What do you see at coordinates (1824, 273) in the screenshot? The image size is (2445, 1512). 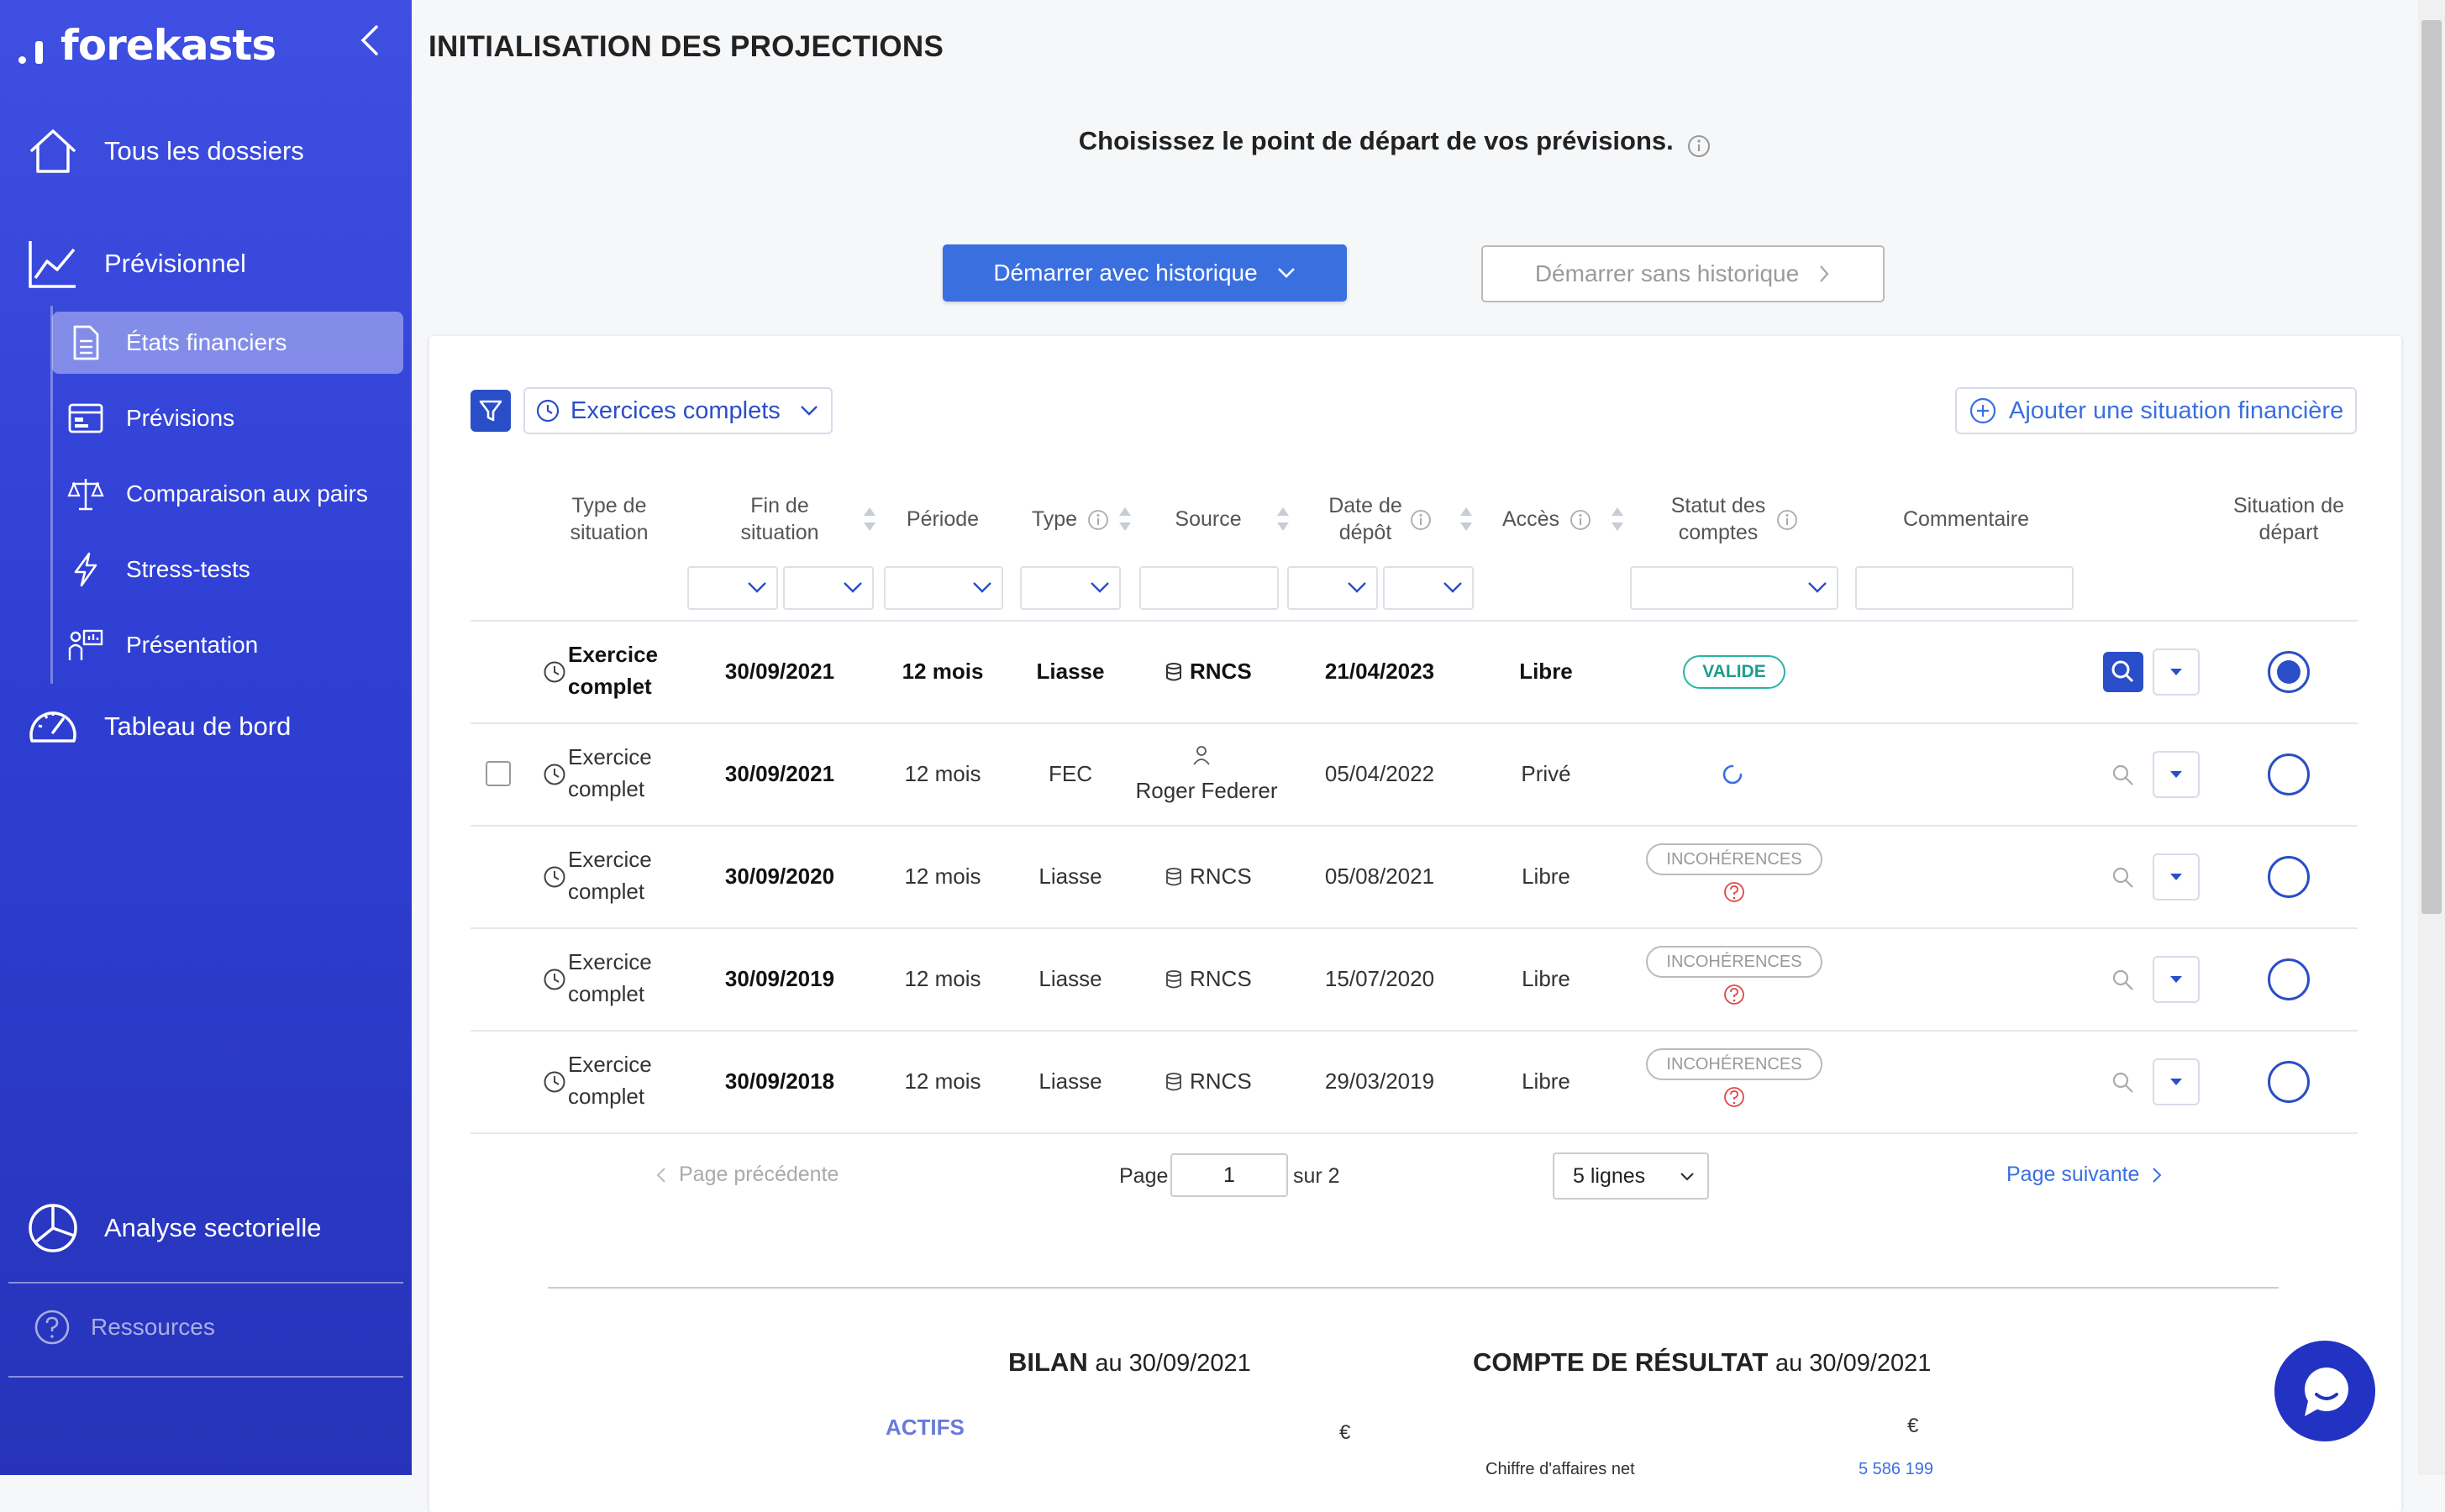 I see `chevron-right-icon` at bounding box center [1824, 273].